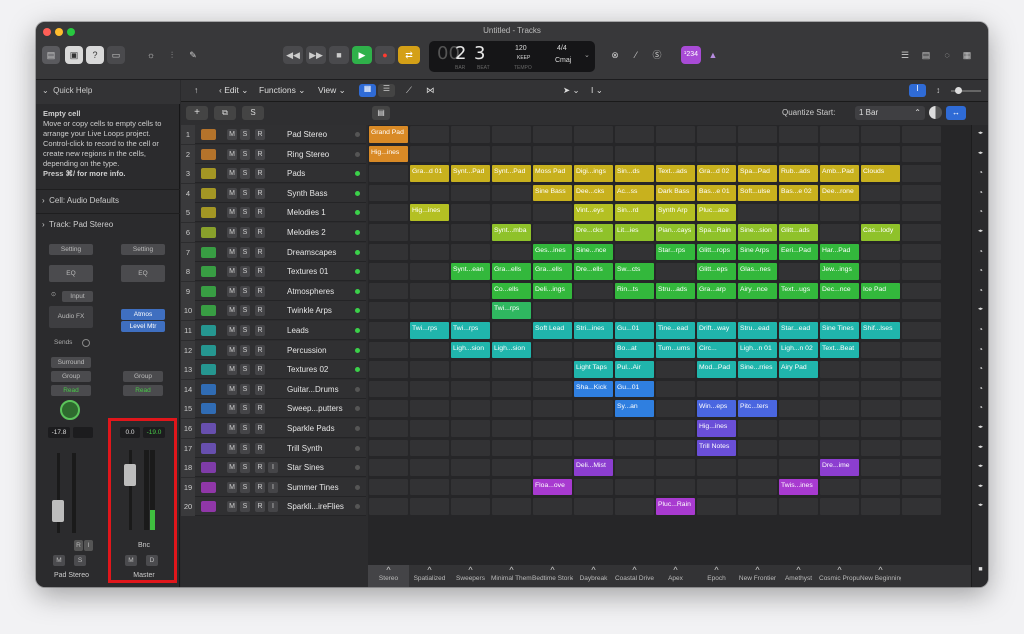  What do you see at coordinates (593, 193) in the screenshot?
I see `loop-cell: Dee...cks` at bounding box center [593, 193].